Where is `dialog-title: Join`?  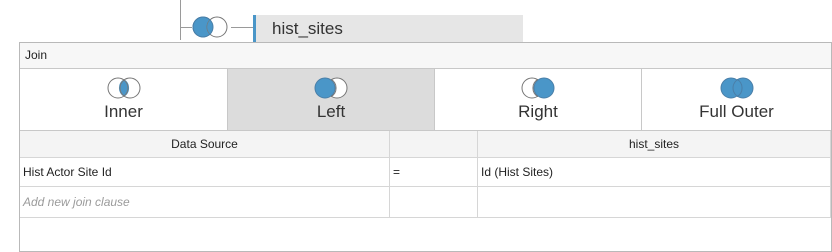 dialog-title: Join is located at coordinates (425, 56).